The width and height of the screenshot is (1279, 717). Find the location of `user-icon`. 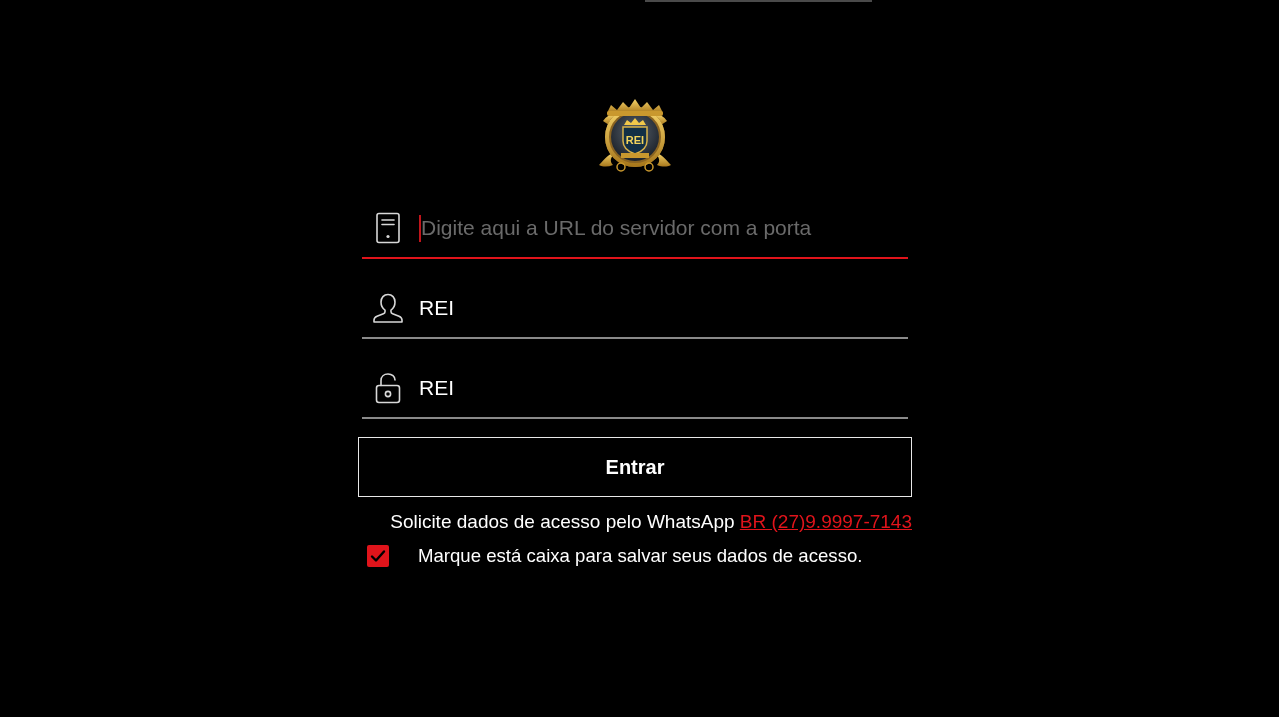

user-icon is located at coordinates (388, 308).